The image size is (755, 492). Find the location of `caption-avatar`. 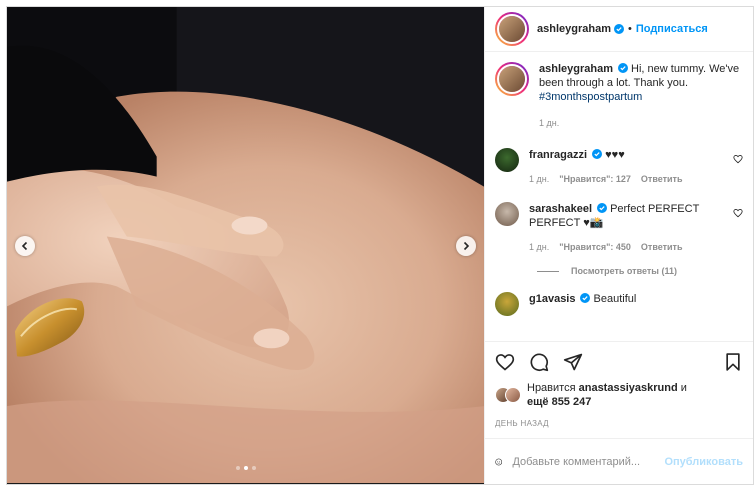

caption-avatar is located at coordinates (512, 79).